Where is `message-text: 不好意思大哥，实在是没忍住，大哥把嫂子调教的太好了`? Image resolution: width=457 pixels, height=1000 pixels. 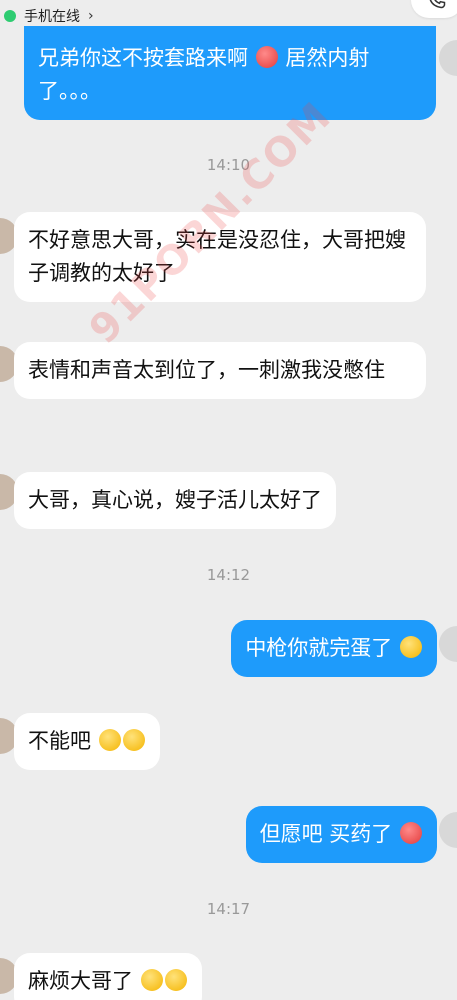 message-text: 不好意思大哥，实在是没忍住，大哥把嫂子调教的太好了 is located at coordinates (217, 256).